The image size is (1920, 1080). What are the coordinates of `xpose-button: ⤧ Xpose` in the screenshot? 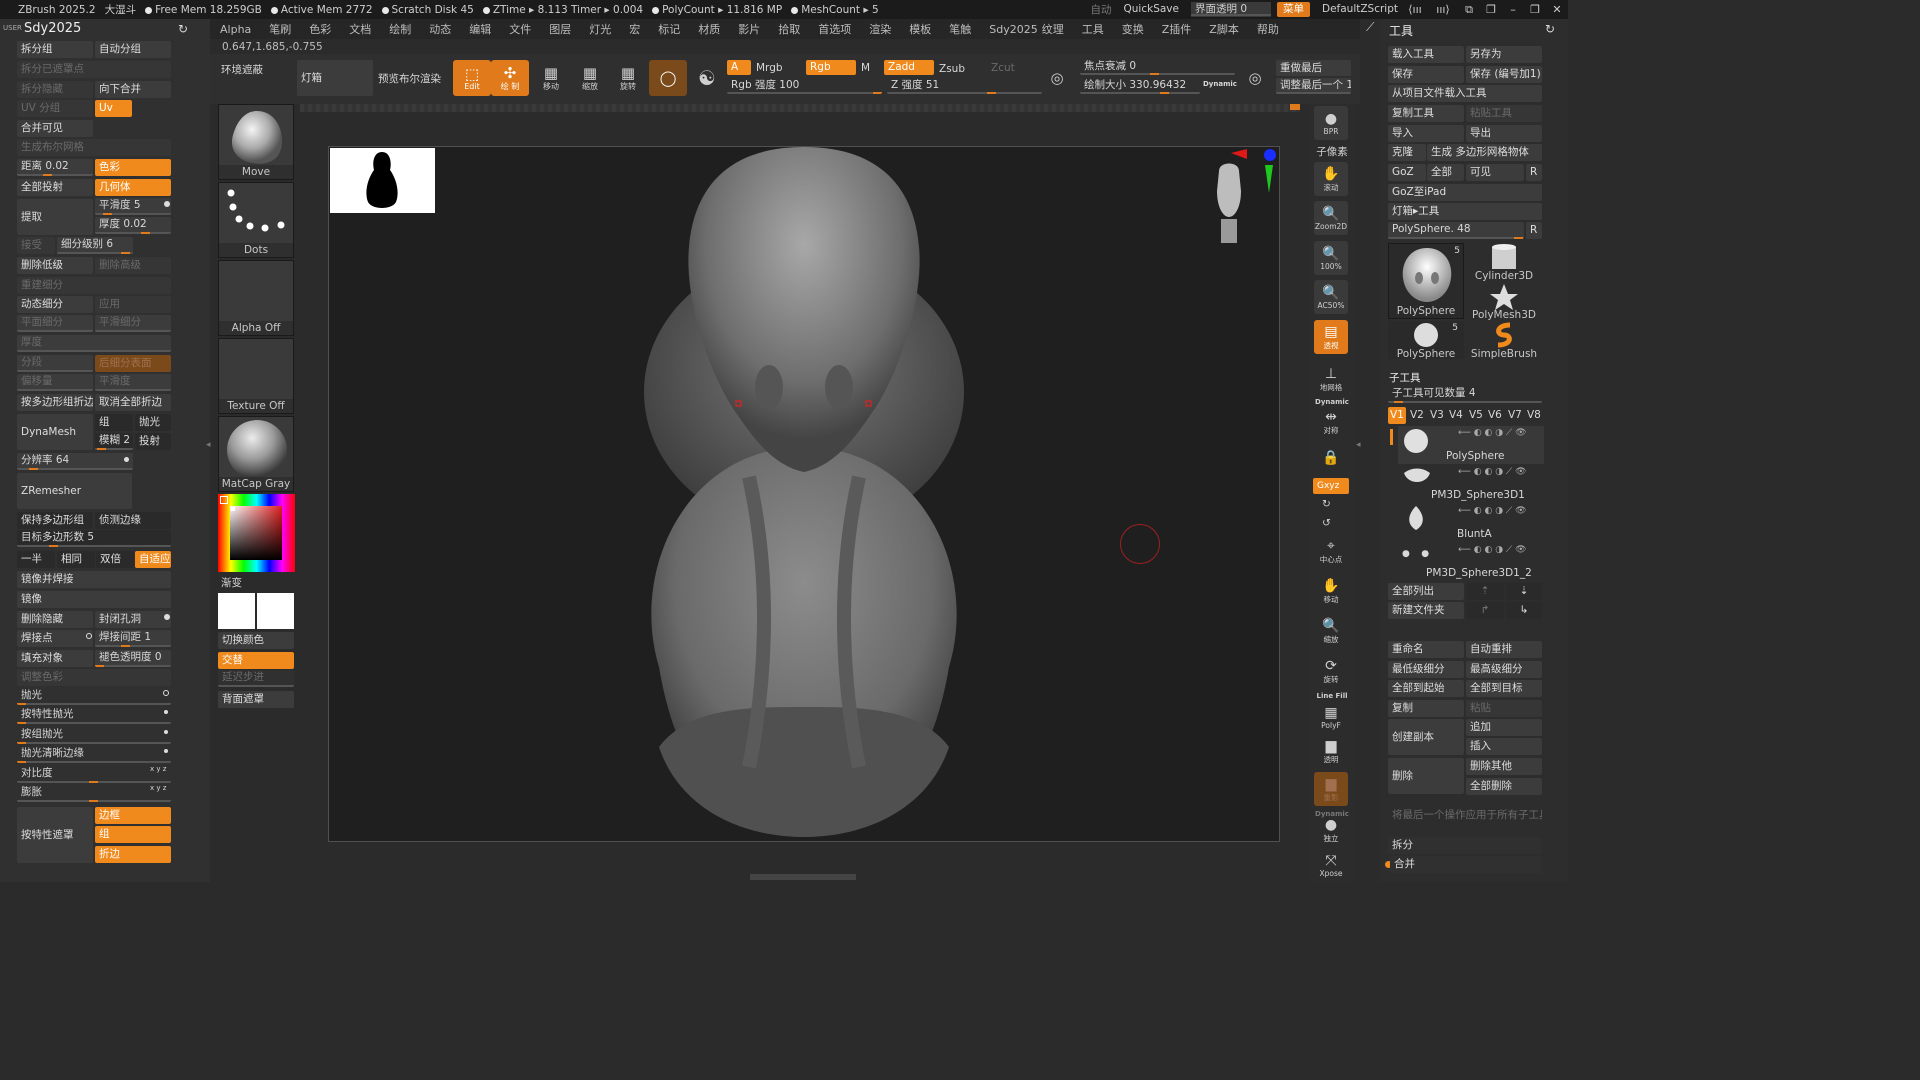 It's located at (1331, 865).